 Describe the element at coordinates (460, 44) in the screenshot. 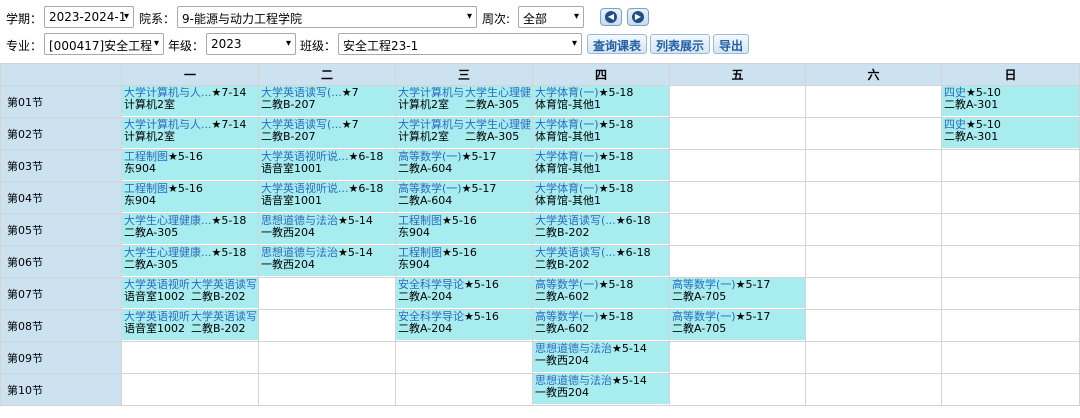

I see `class-select: 安全工程23-1 ▾` at that location.